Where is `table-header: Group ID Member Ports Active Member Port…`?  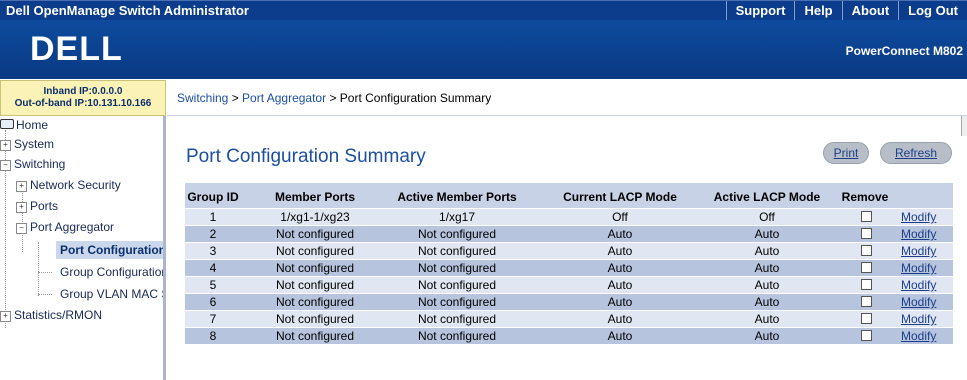 table-header: Group ID Member Ports Active Member Port… is located at coordinates (569, 195).